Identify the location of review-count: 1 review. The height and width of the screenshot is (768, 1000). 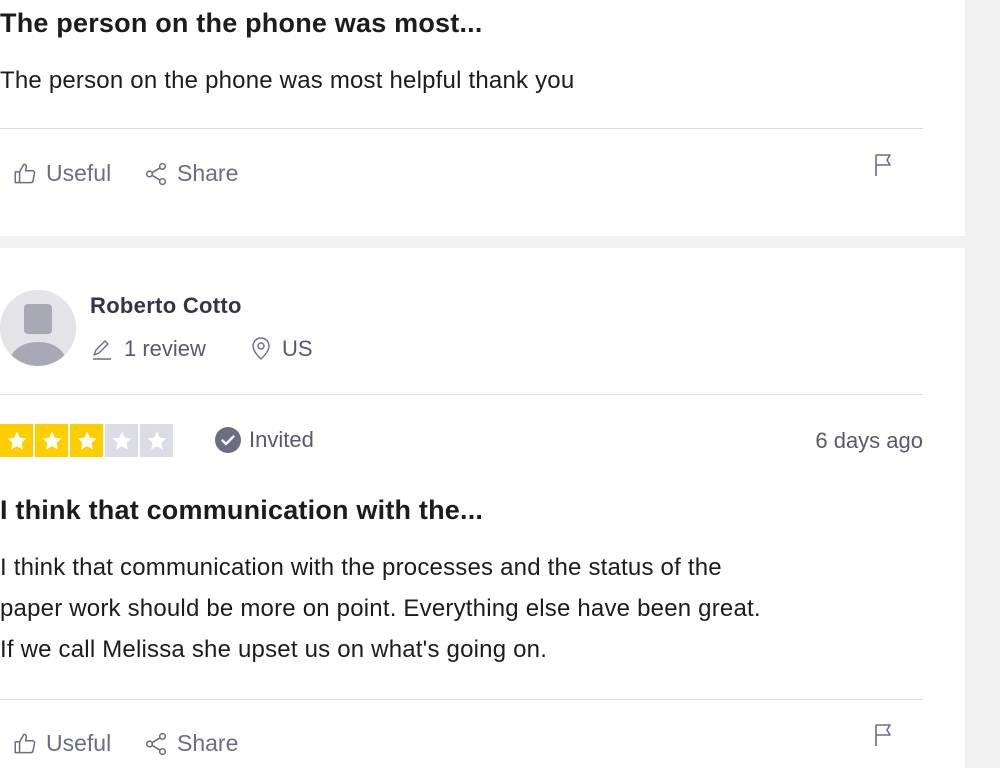
(148, 349).